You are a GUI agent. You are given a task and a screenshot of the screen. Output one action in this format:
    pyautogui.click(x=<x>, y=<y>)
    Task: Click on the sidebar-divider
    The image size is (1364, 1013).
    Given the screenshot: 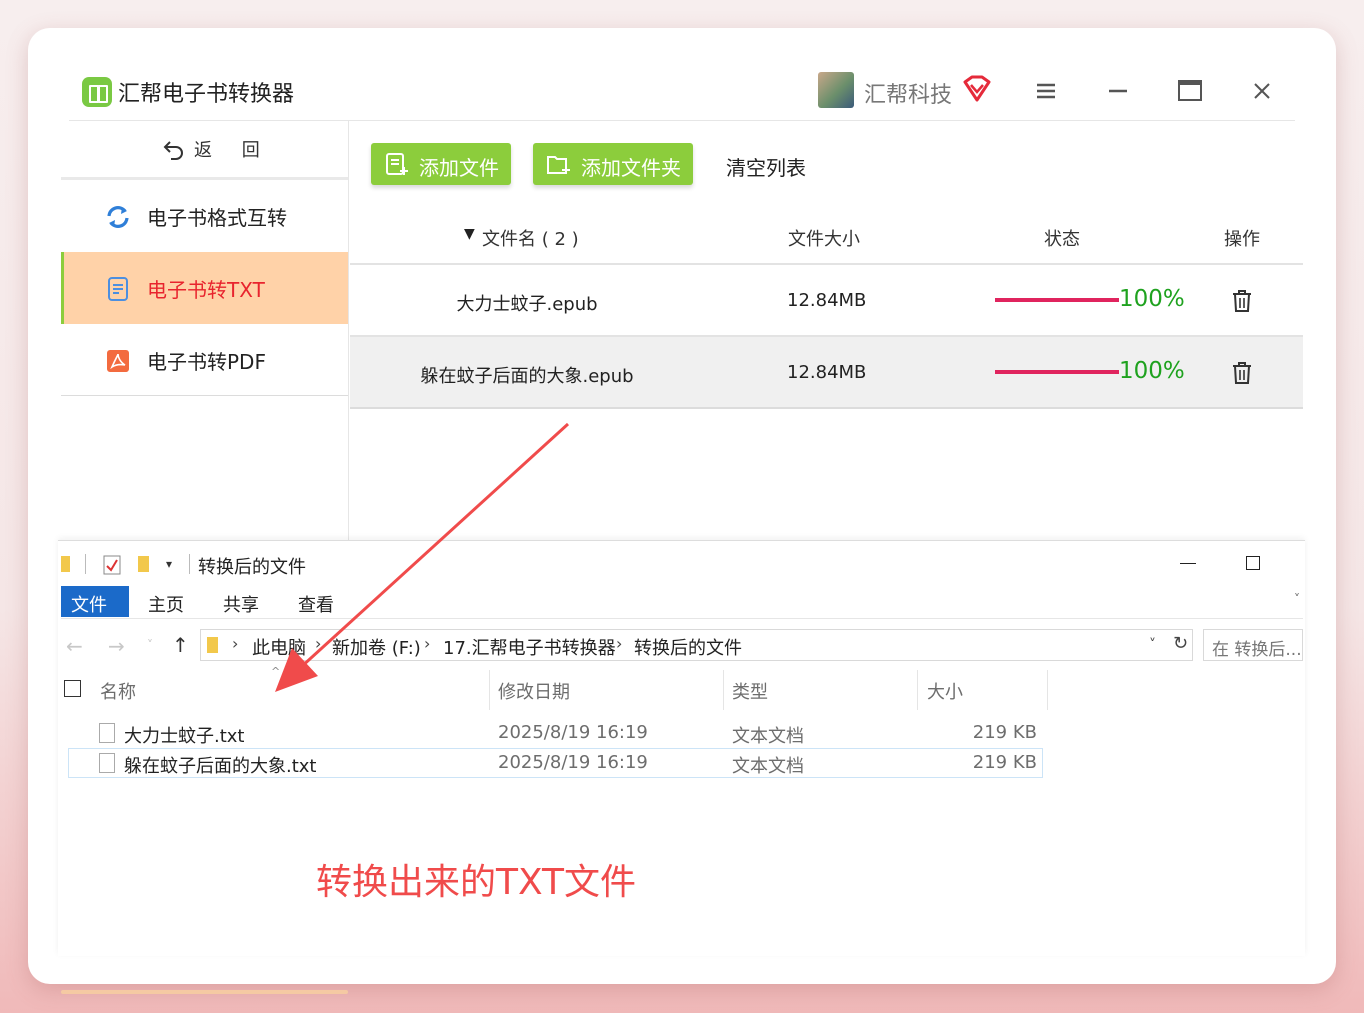 What is the action you would take?
    pyautogui.click(x=348, y=331)
    